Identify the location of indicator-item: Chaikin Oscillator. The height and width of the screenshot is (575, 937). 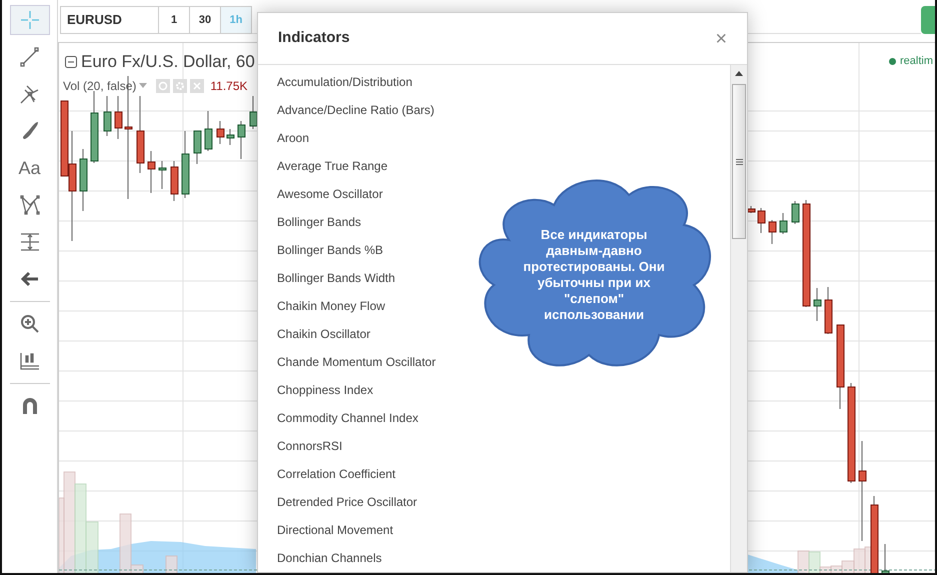
(323, 334).